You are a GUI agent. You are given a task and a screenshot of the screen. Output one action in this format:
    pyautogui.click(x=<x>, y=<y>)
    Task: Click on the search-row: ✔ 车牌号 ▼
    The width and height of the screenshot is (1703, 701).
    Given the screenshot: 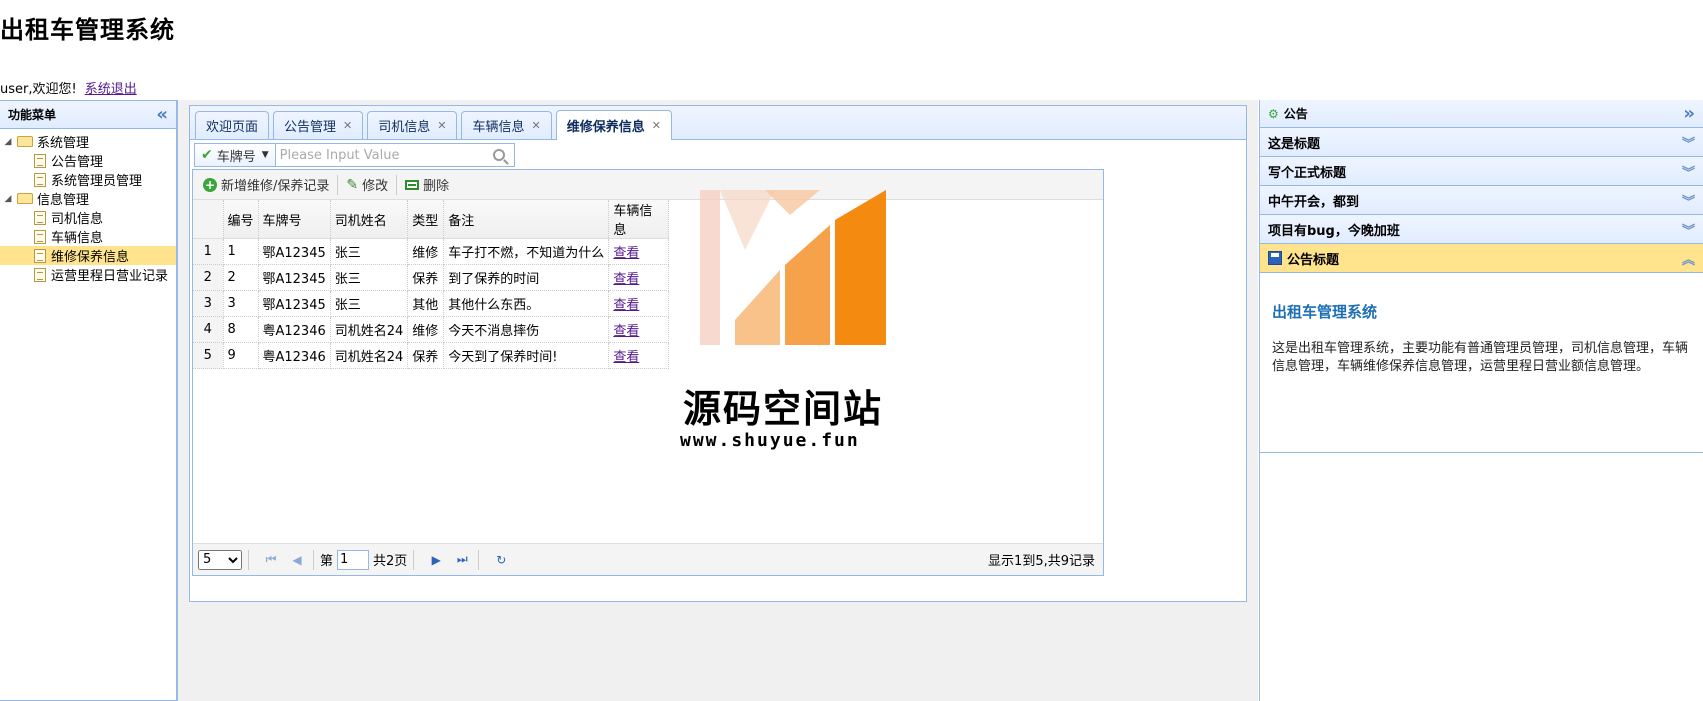 What is the action you would take?
    pyautogui.click(x=360, y=155)
    